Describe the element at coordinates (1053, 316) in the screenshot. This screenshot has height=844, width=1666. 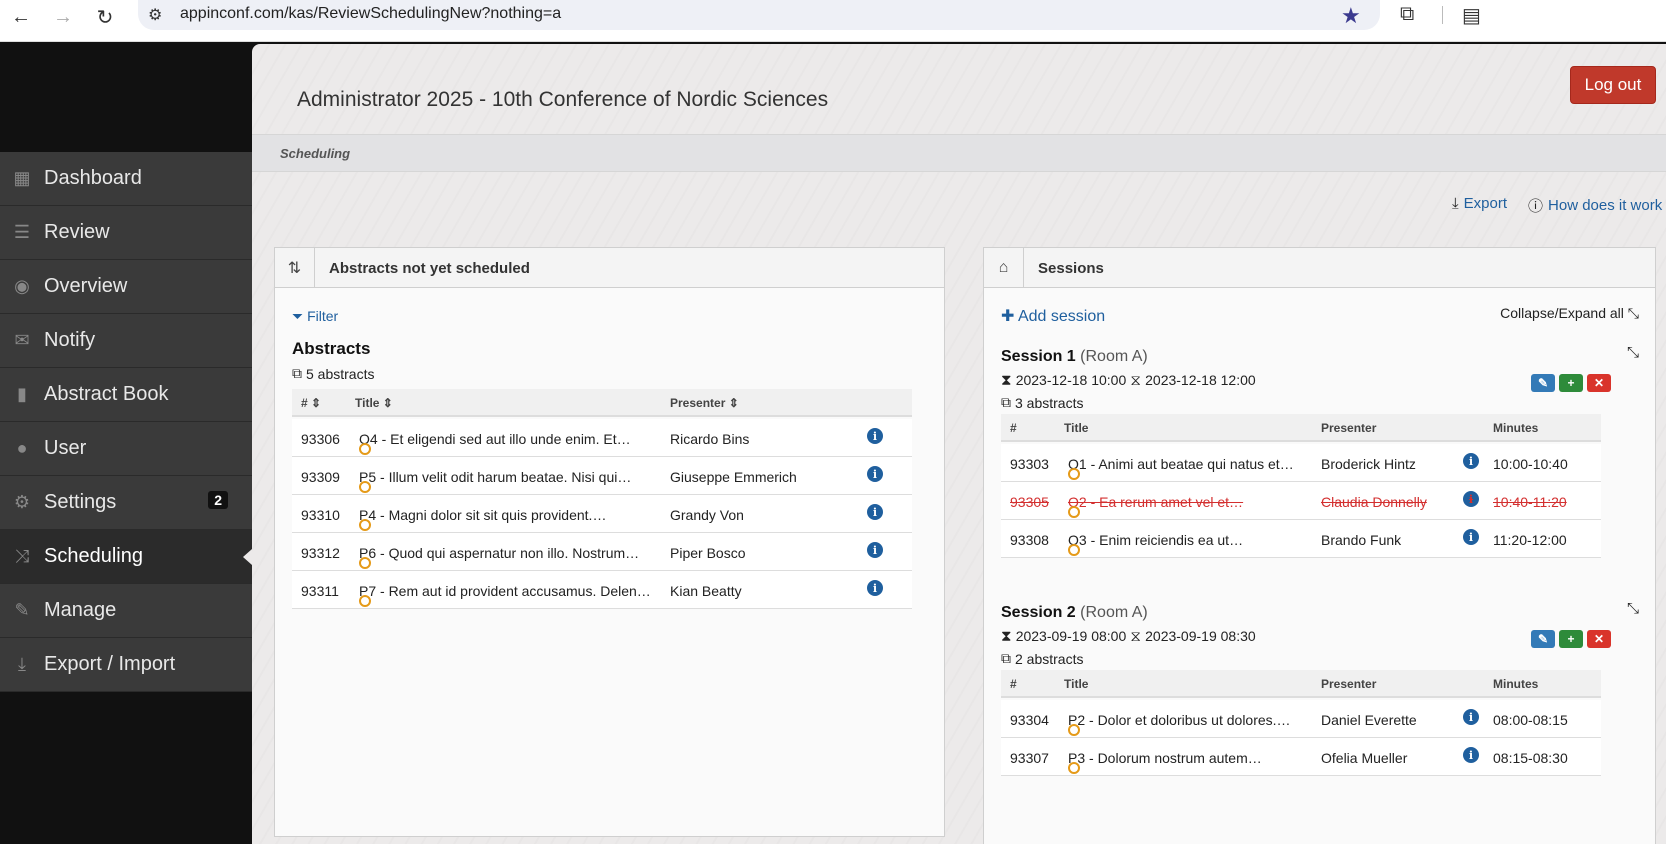
I see `add-session-button: ✚ Add session` at that location.